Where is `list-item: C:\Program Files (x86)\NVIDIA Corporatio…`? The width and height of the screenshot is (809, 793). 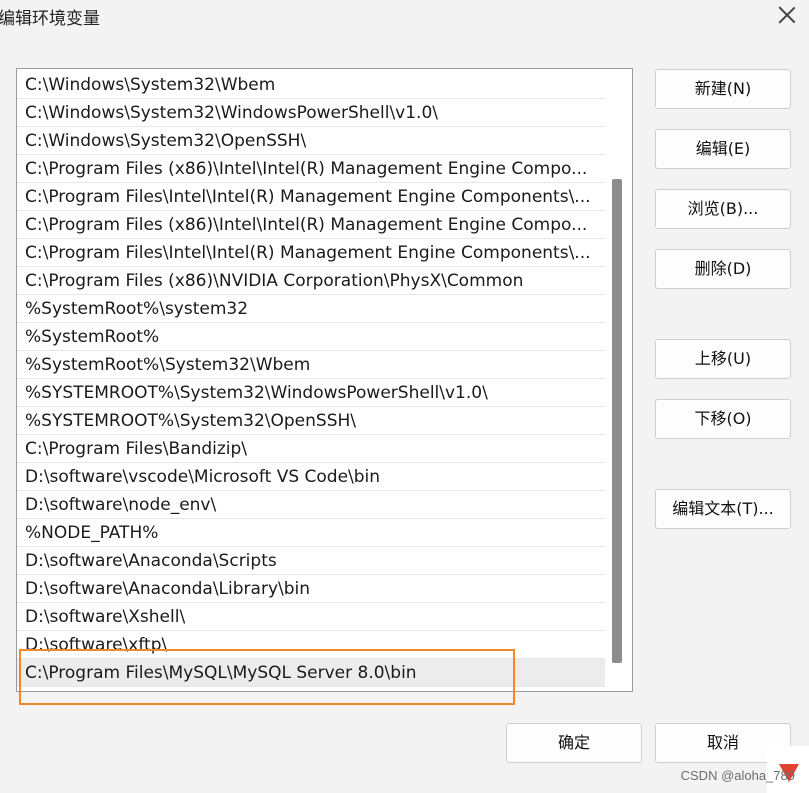 list-item: C:\Program Files (x86)\NVIDIA Corporatio… is located at coordinates (311, 281).